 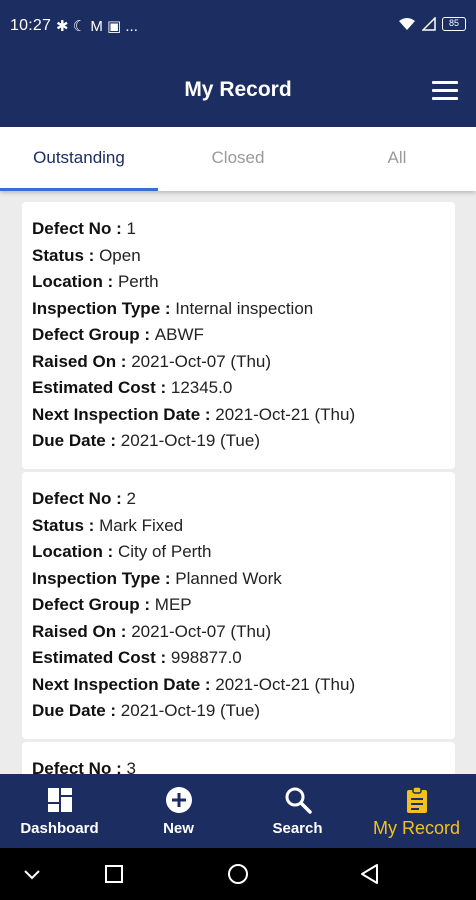 I want to click on system-nav-bar, so click(x=238, y=874).